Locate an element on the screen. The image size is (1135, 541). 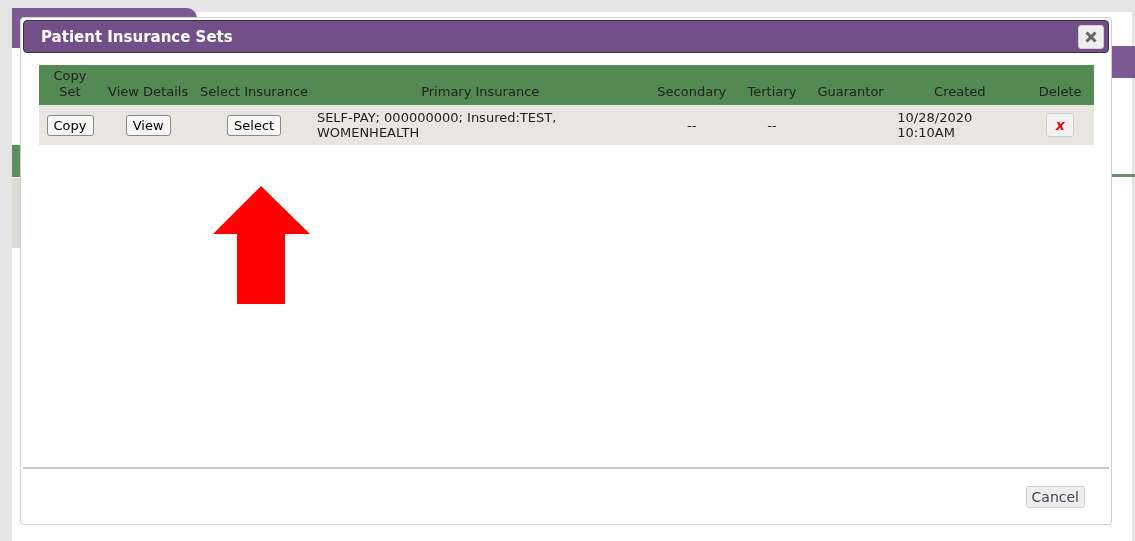
page-rule is located at coordinates (1122, 175).